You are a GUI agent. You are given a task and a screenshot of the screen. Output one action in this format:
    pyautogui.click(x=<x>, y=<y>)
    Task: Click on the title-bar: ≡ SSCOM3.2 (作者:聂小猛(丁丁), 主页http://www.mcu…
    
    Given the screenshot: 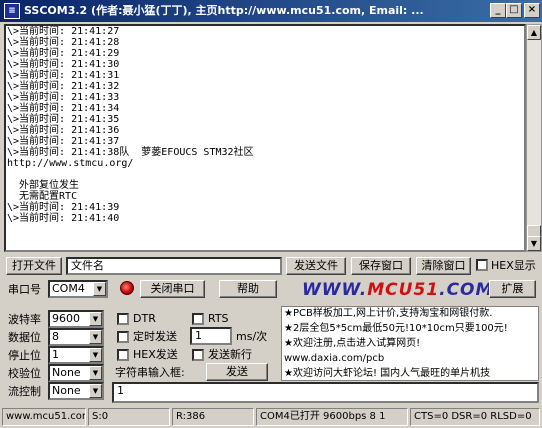 What is the action you would take?
    pyautogui.click(x=271, y=11)
    